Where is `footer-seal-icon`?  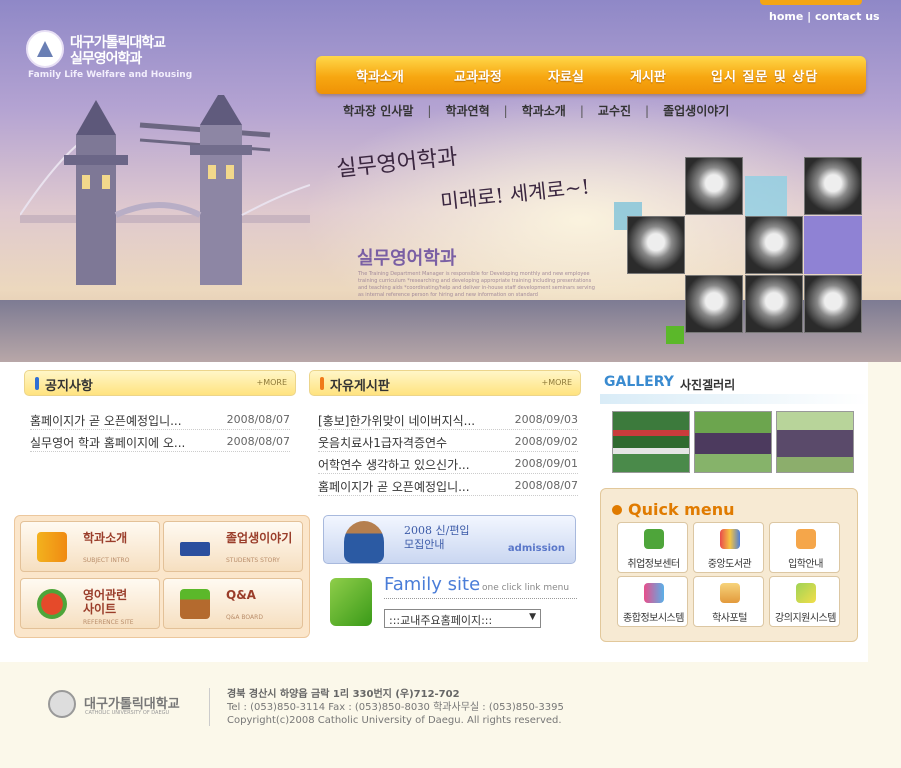
footer-seal-icon is located at coordinates (62, 704).